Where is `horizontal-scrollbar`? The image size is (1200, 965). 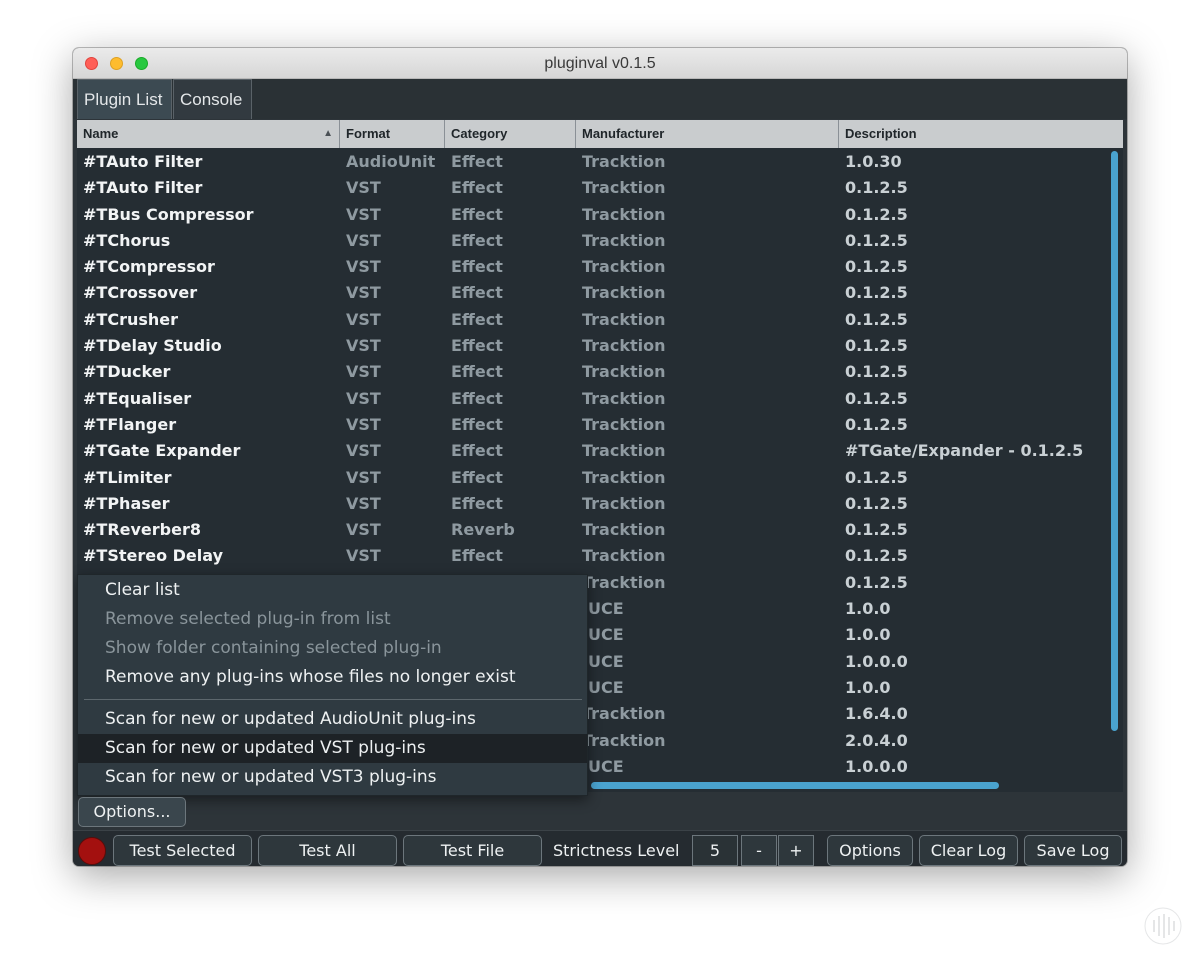 horizontal-scrollbar is located at coordinates (795, 785).